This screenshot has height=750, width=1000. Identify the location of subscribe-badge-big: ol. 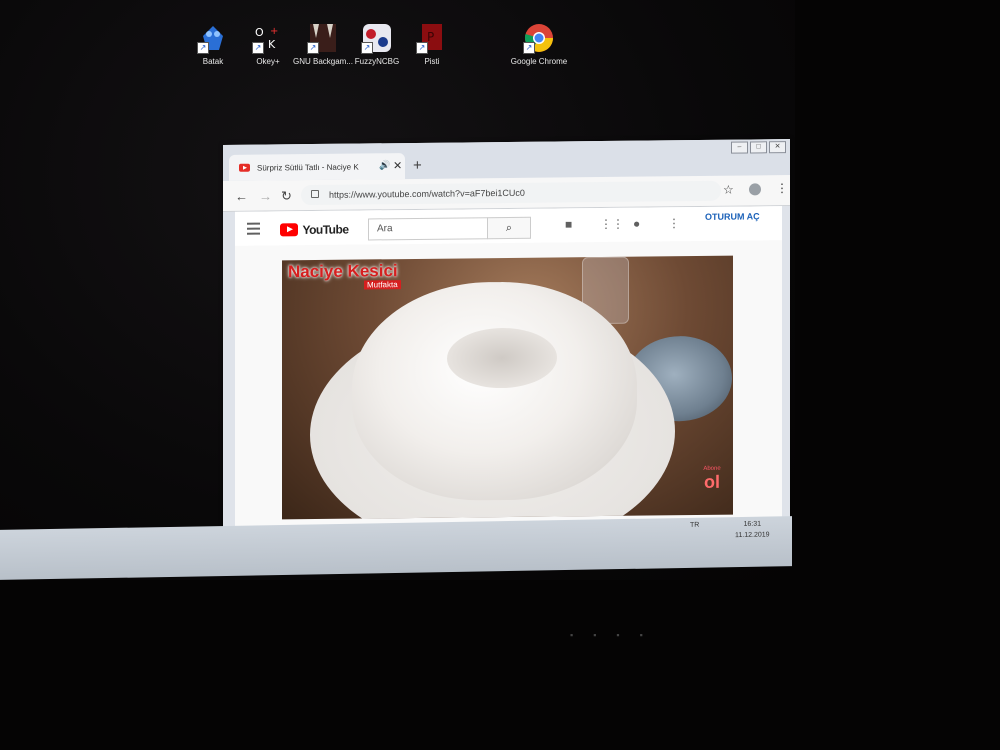
(712, 481).